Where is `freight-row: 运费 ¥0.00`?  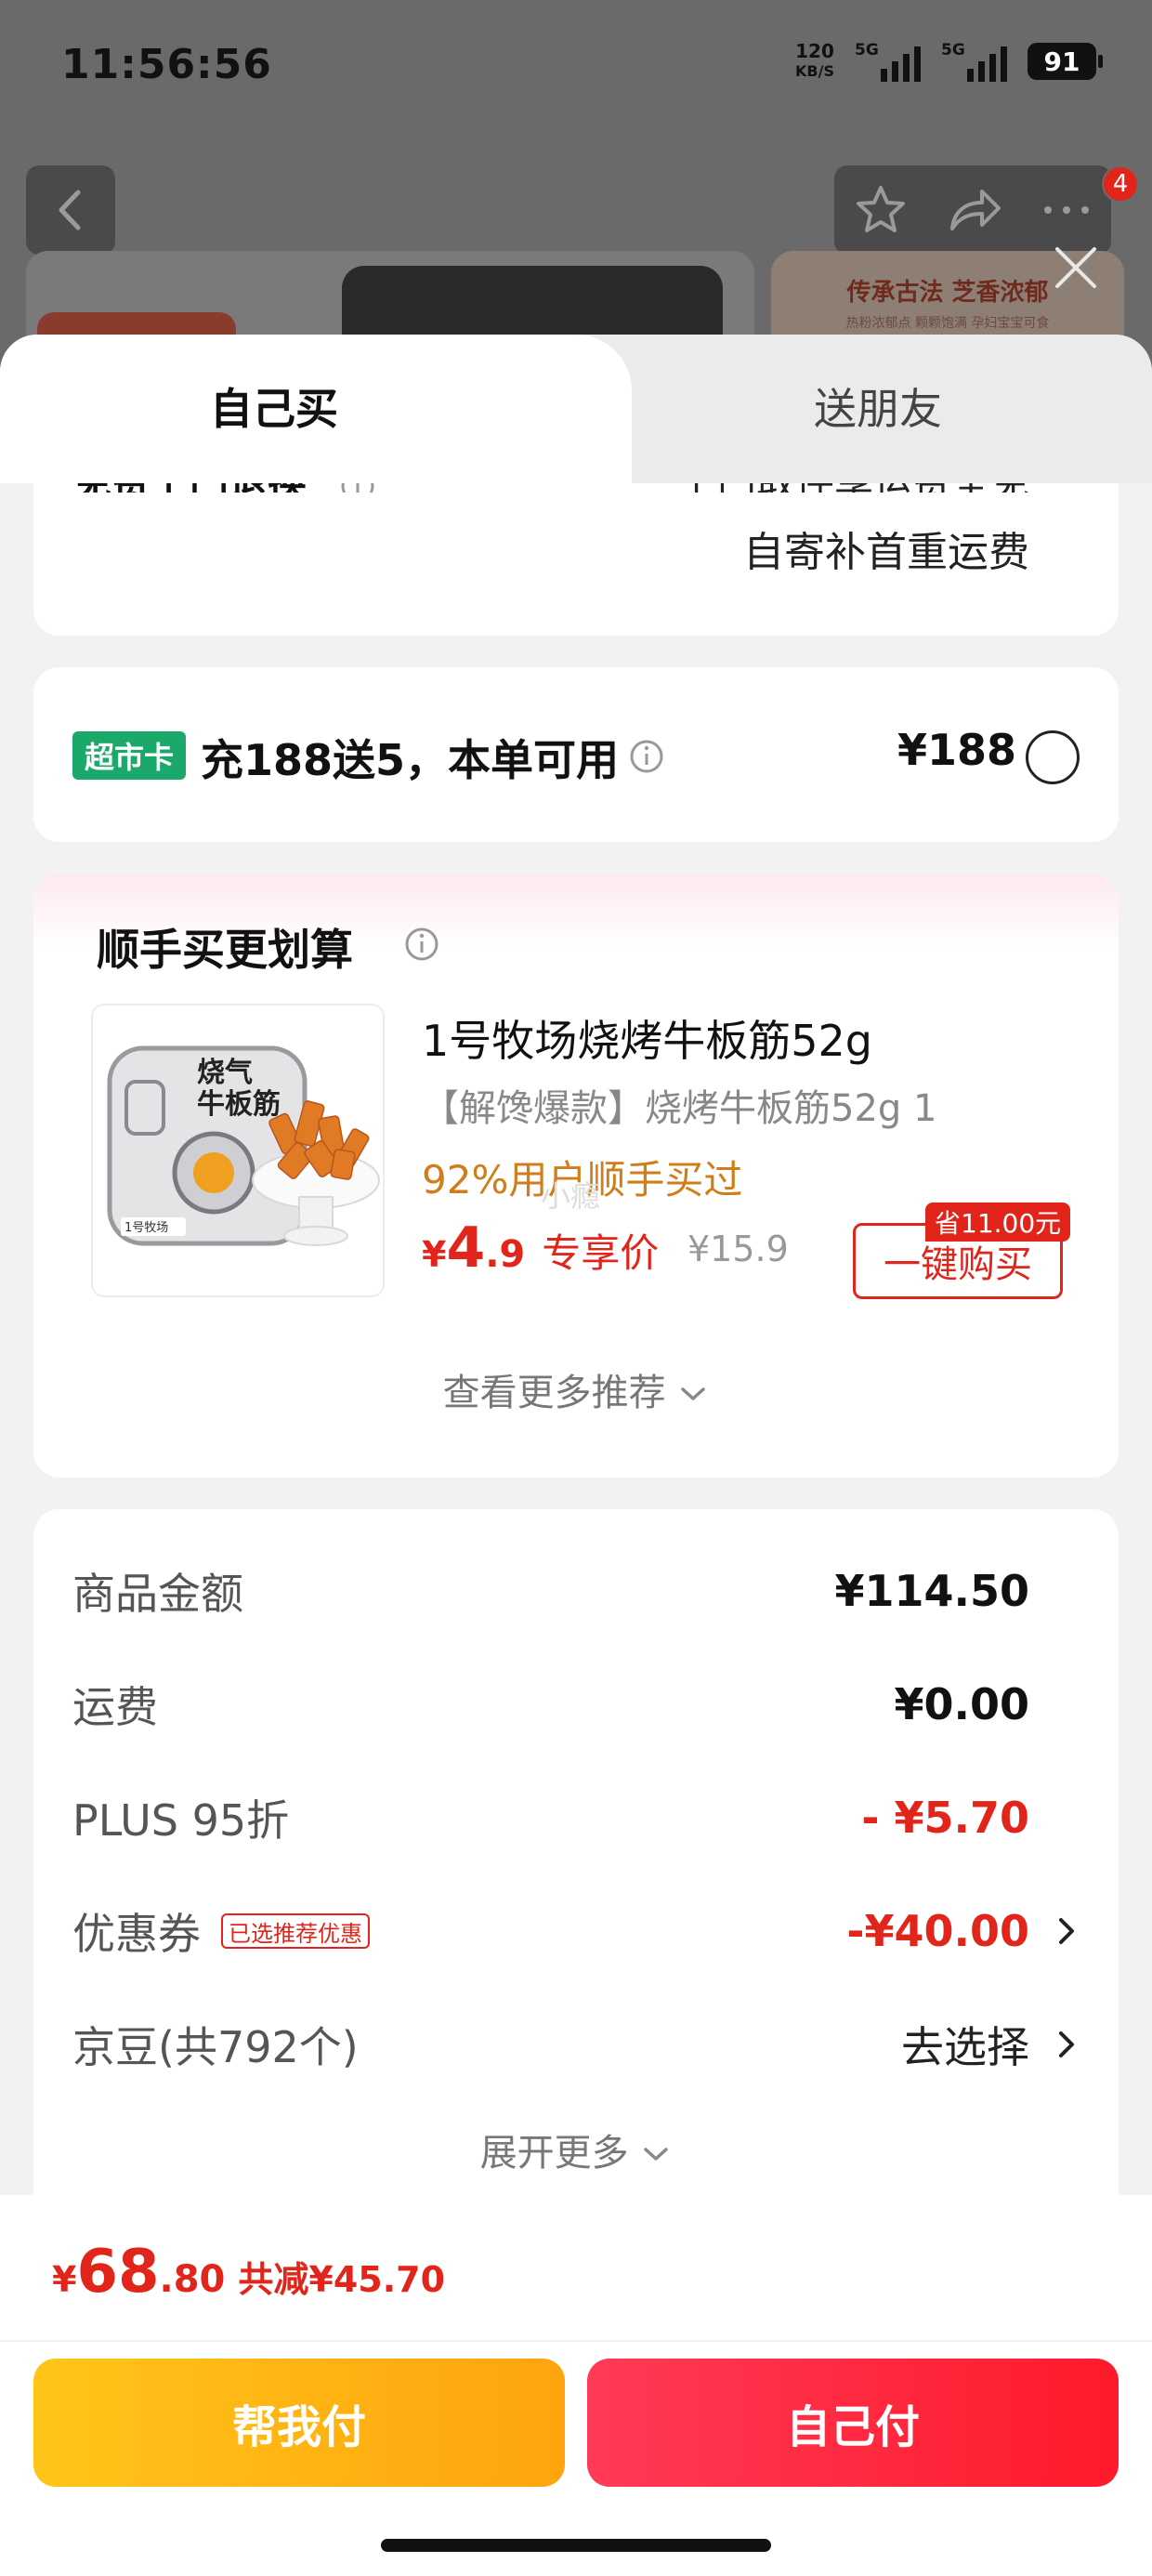
freight-row: 运费 ¥0.00 is located at coordinates (550, 1704).